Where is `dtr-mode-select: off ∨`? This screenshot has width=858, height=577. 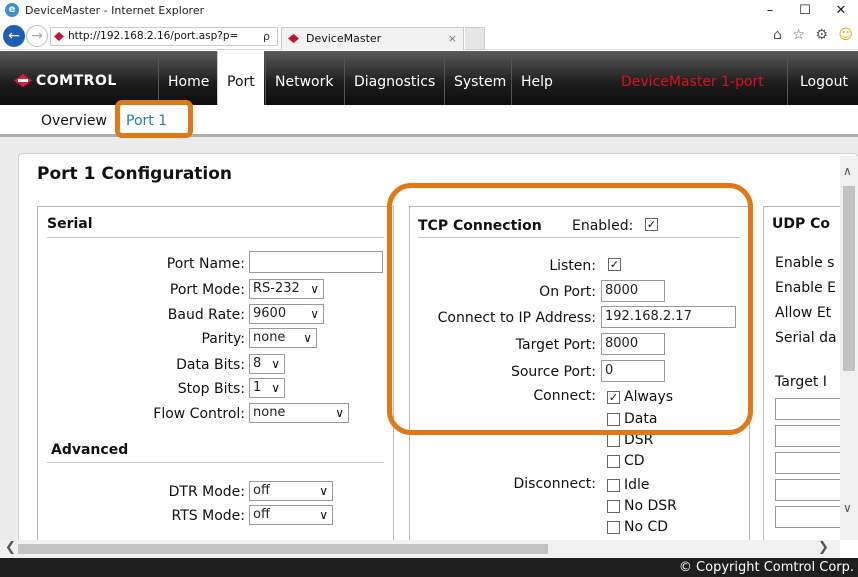
dtr-mode-select: off ∨ is located at coordinates (291, 491).